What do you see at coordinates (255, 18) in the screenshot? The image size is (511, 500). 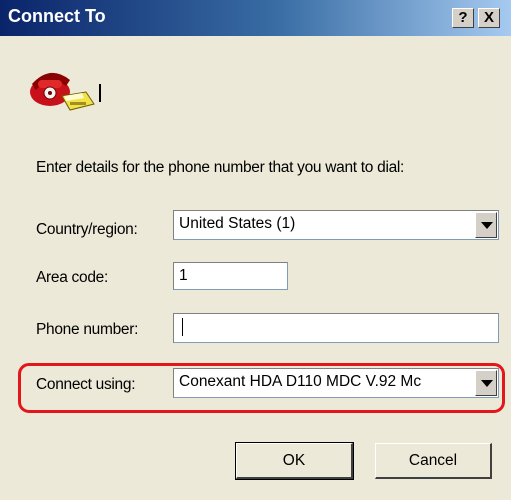 I see `title-bar: Connect To ? X` at bounding box center [255, 18].